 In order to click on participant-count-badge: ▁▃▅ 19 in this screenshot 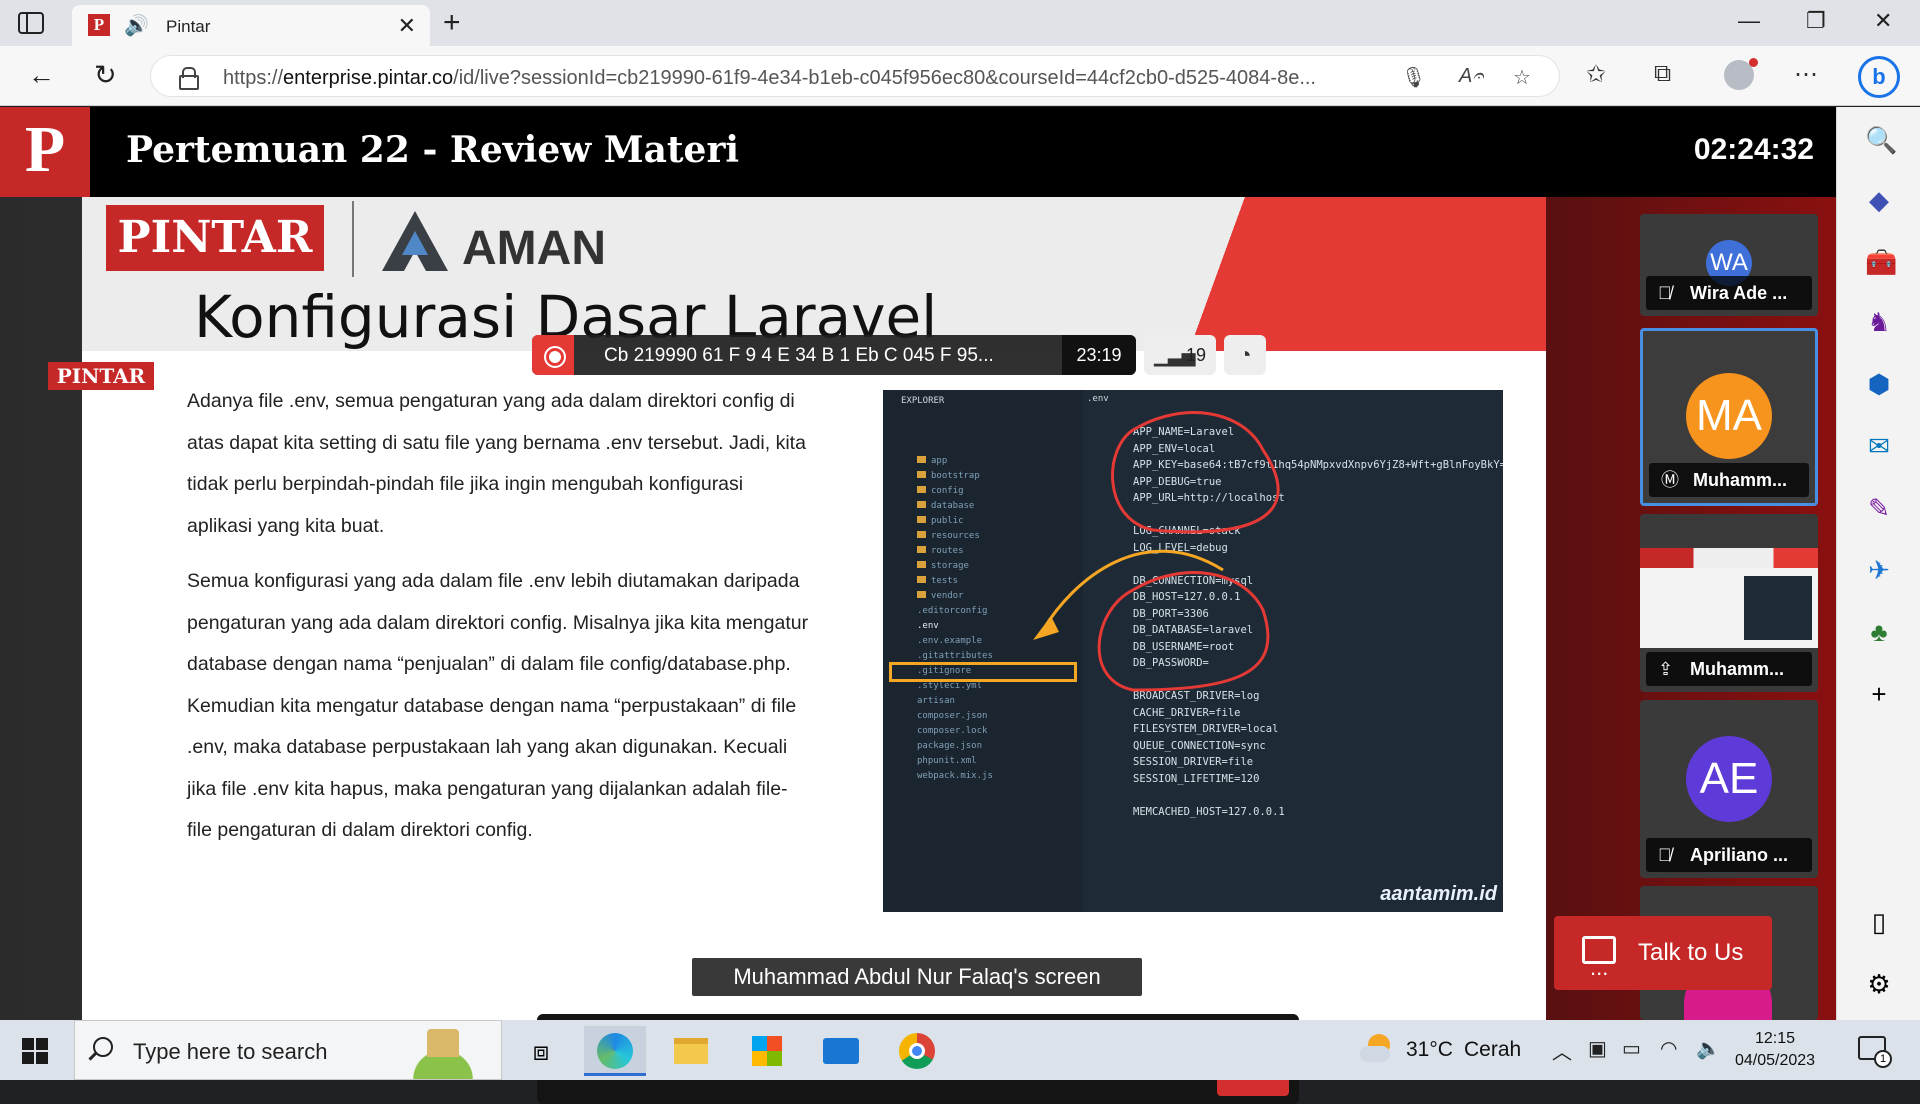, I will do `click(1180, 355)`.